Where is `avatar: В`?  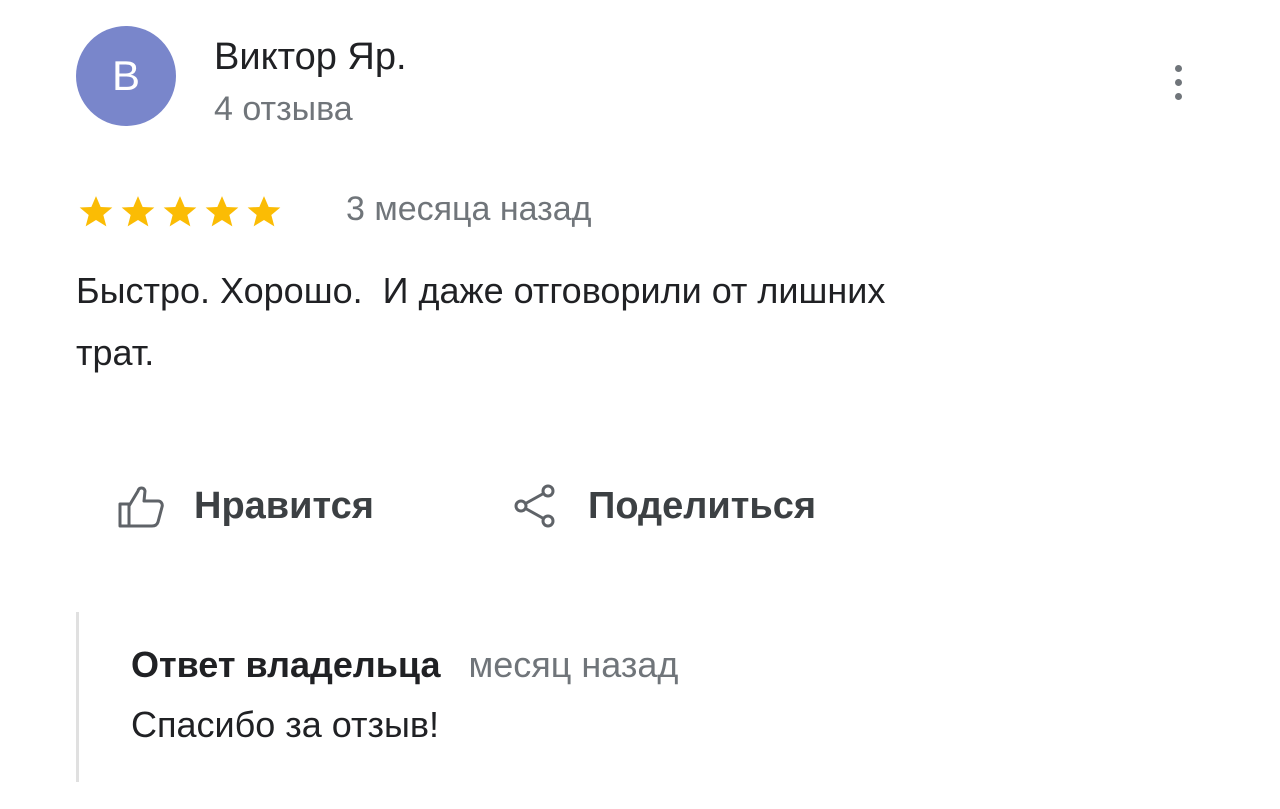
avatar: В is located at coordinates (126, 76).